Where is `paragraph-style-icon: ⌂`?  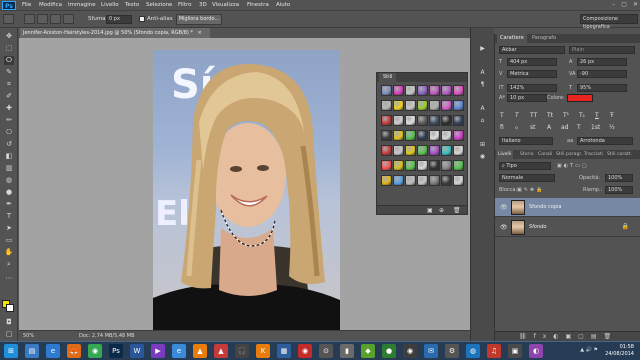
paragraph-style-icon: ⌂ is located at coordinates (482, 120).